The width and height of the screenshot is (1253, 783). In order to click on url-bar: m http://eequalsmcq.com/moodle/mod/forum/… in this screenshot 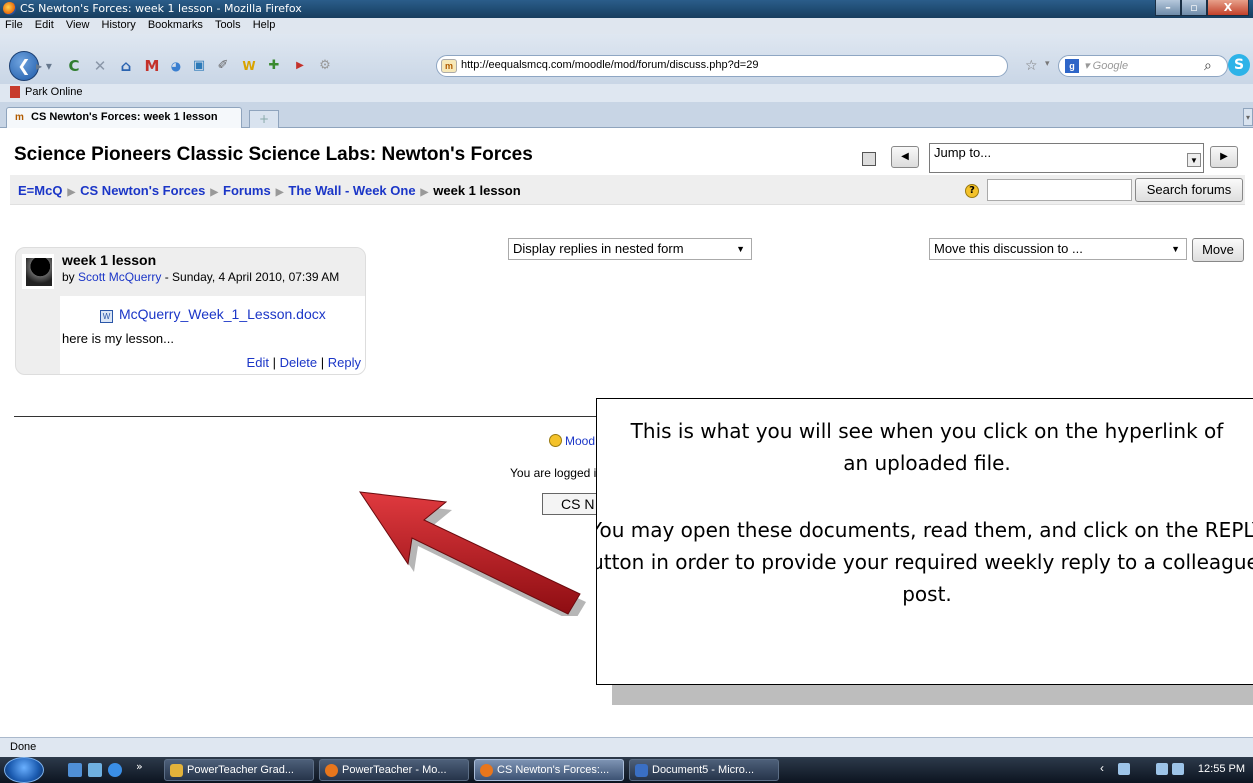, I will do `click(722, 66)`.